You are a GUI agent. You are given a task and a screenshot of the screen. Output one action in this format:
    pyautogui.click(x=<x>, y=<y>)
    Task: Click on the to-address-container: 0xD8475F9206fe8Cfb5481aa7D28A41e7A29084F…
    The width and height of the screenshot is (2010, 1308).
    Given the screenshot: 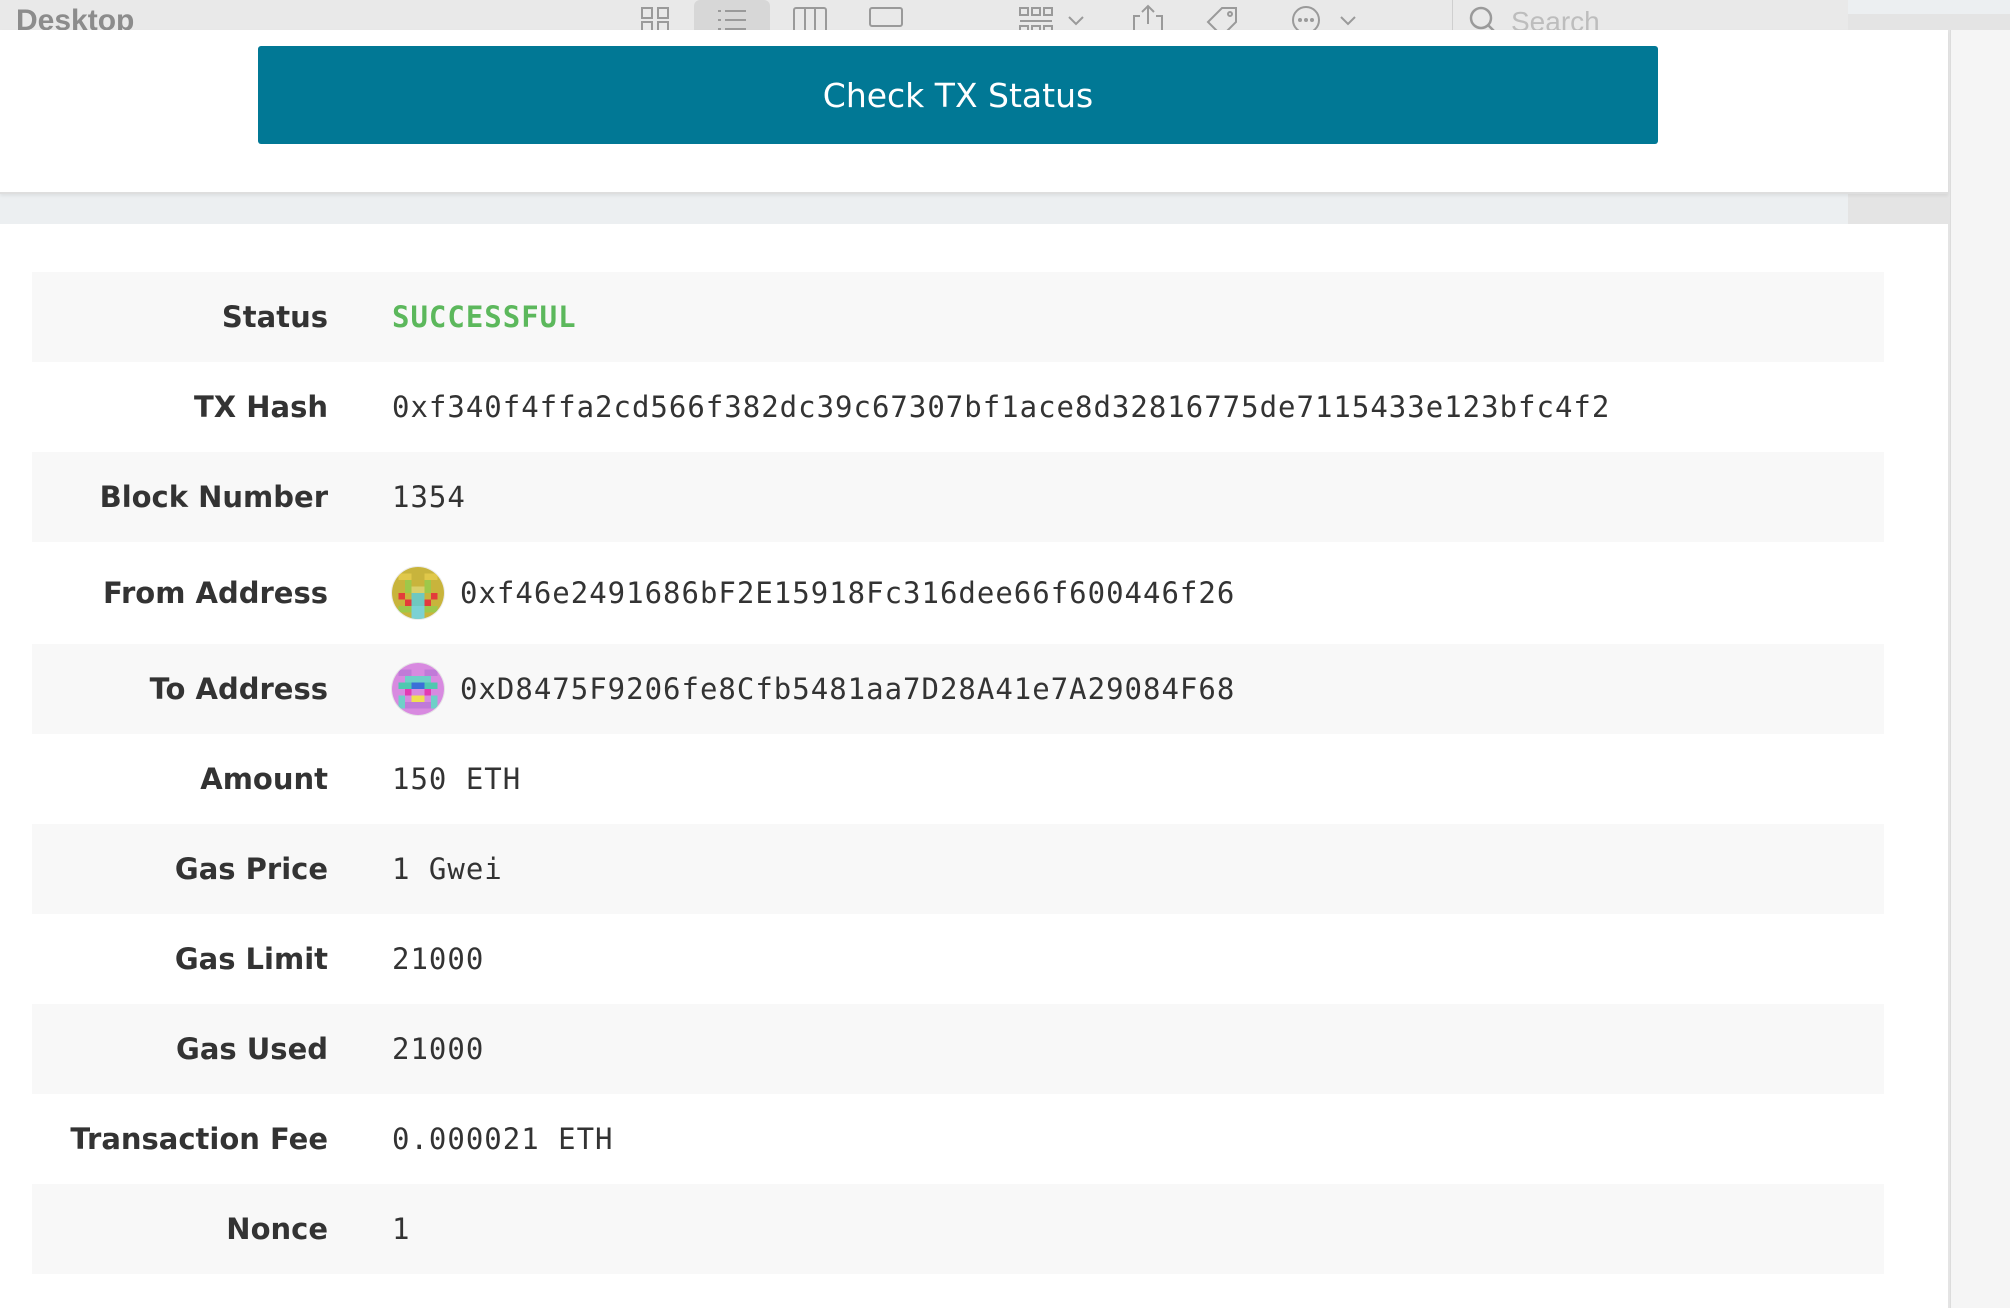 What is the action you would take?
    pyautogui.click(x=813, y=689)
    